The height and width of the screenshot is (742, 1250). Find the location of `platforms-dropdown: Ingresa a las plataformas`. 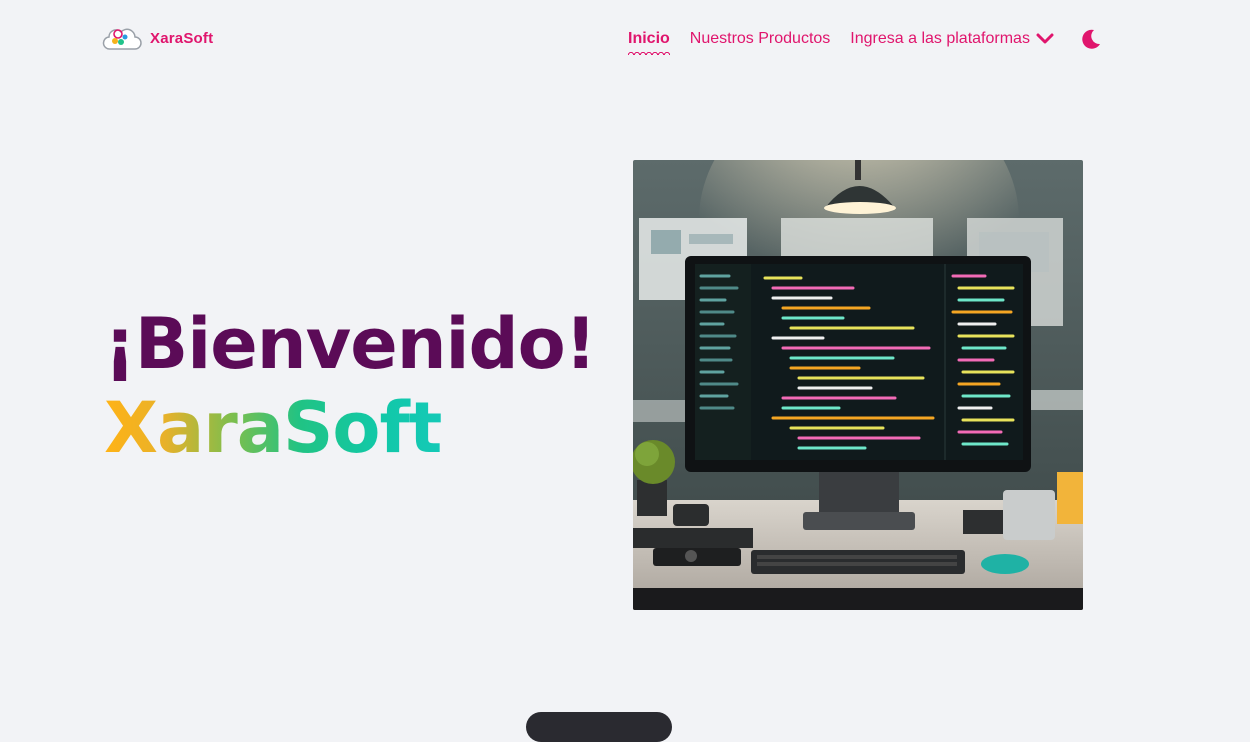

platforms-dropdown: Ingresa a las plataformas is located at coordinates (952, 39).